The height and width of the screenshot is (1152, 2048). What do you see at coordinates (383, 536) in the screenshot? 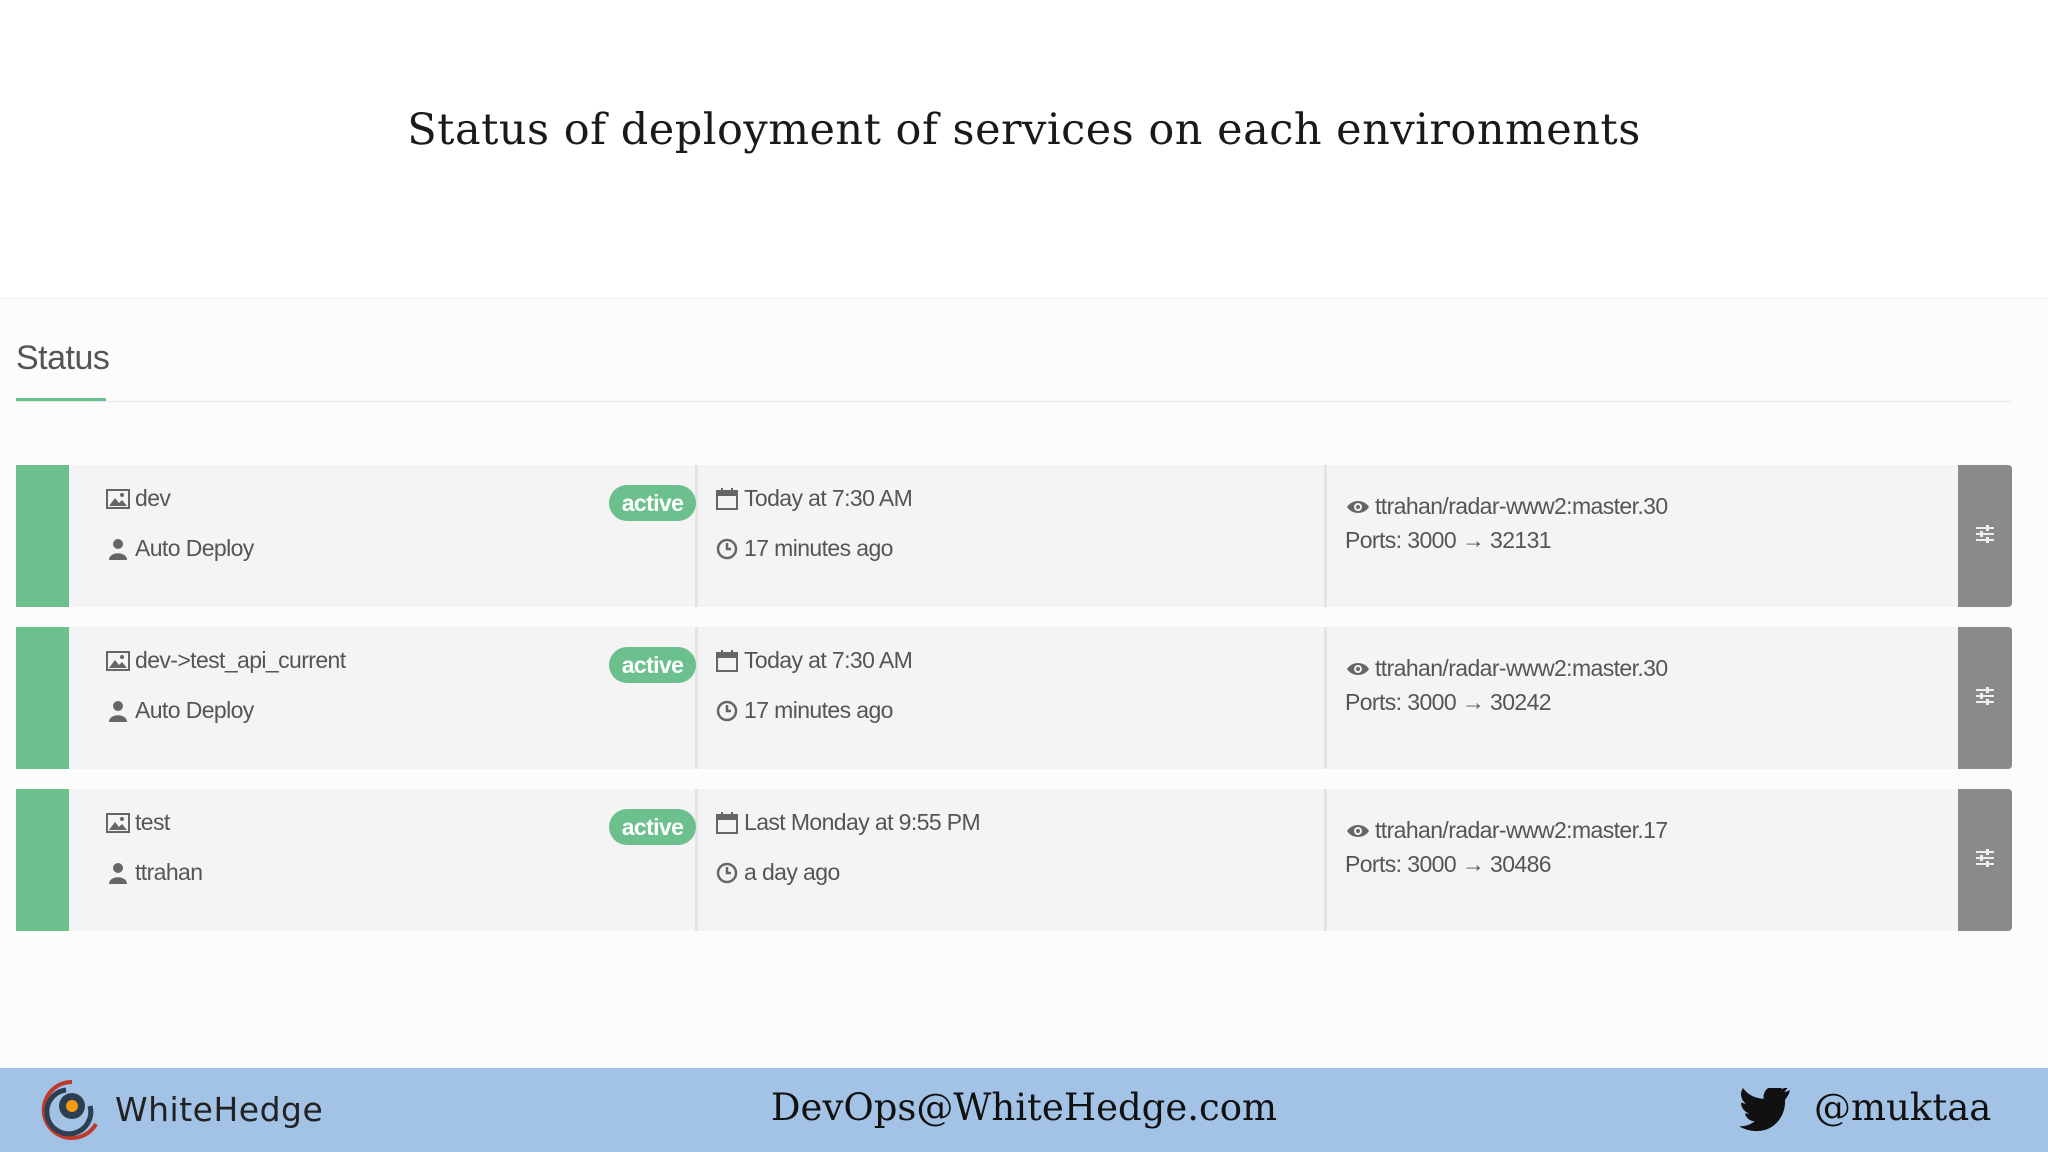
I see `environment-cell: dev Auto Deploy active` at bounding box center [383, 536].